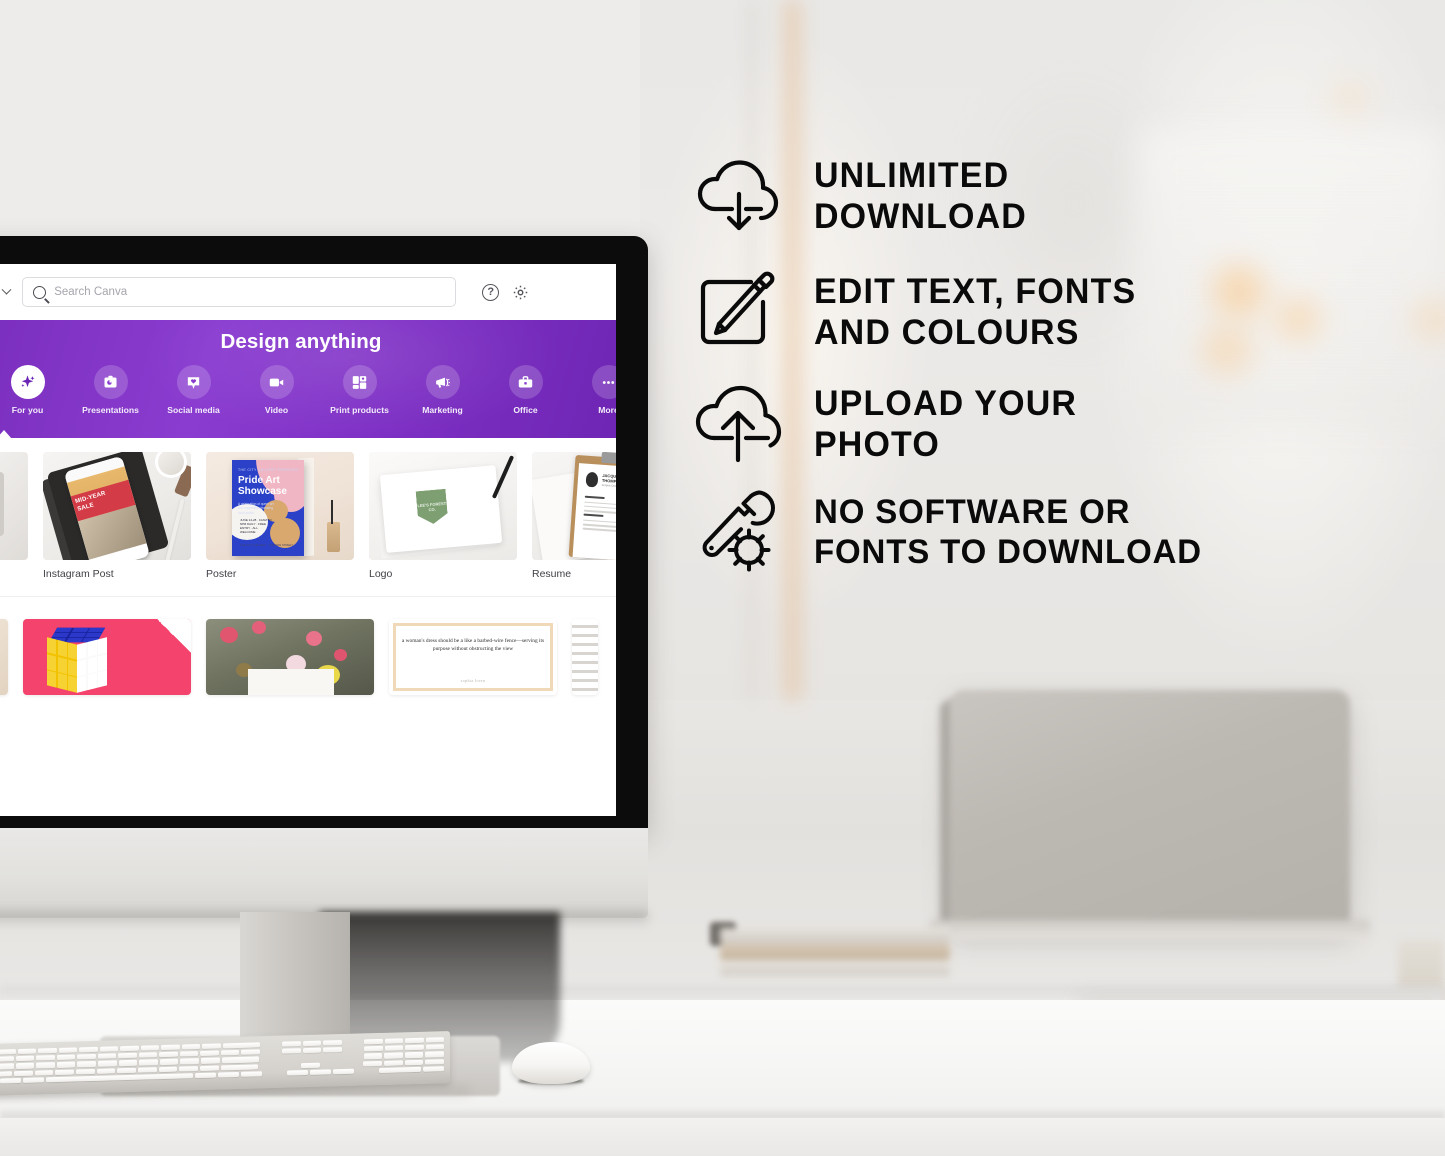  What do you see at coordinates (221, 574) in the screenshot?
I see `template-label: Poster` at bounding box center [221, 574].